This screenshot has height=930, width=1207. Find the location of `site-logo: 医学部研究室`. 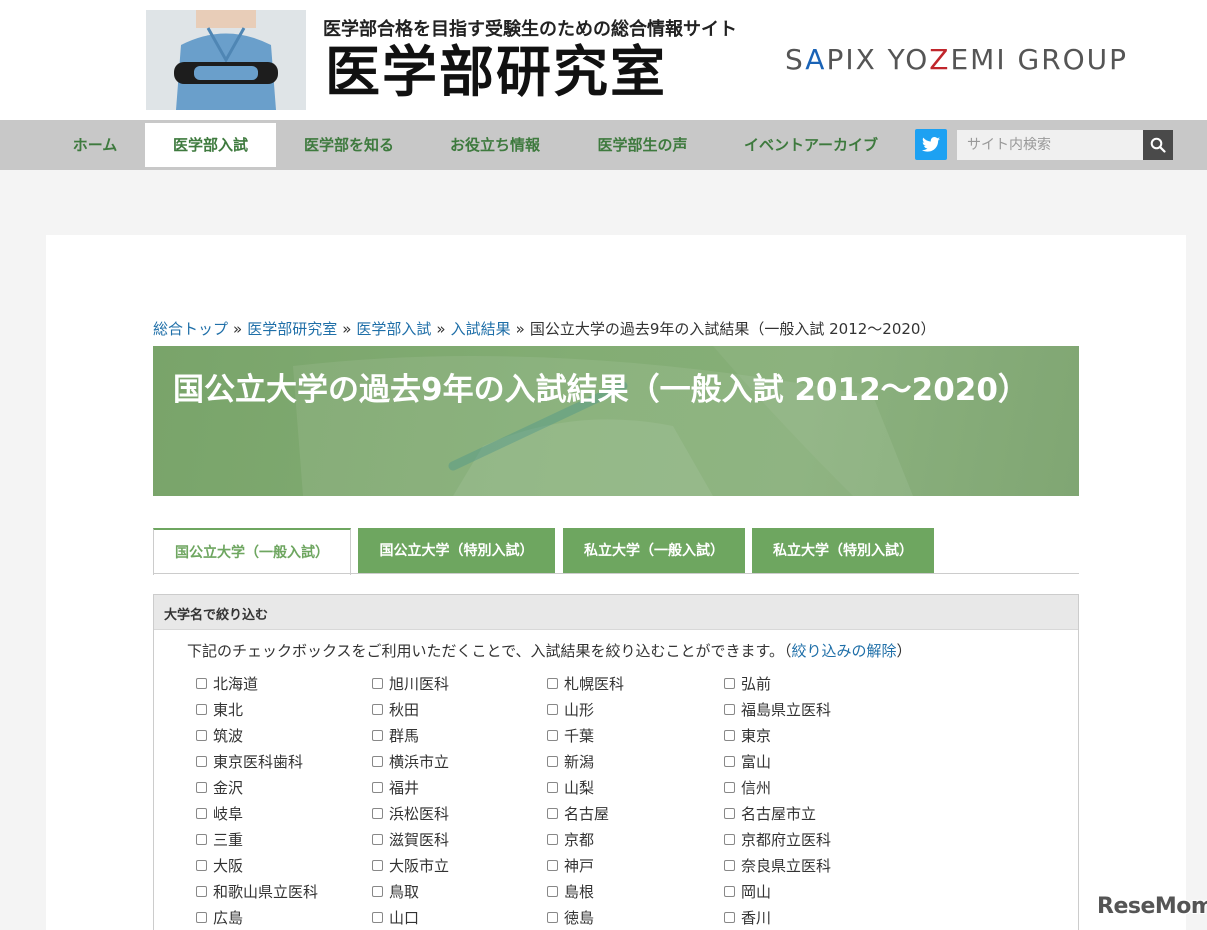

site-logo: 医学部研究室 is located at coordinates (496, 72).